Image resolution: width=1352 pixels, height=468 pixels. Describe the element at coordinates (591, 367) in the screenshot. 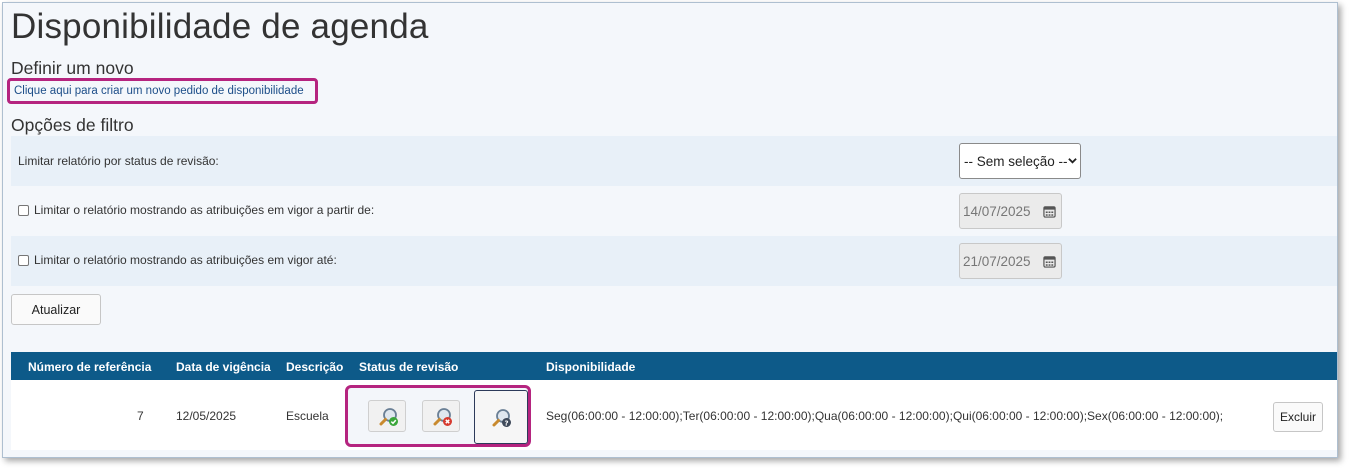

I see `column-header-availability: Disponibilidade` at that location.